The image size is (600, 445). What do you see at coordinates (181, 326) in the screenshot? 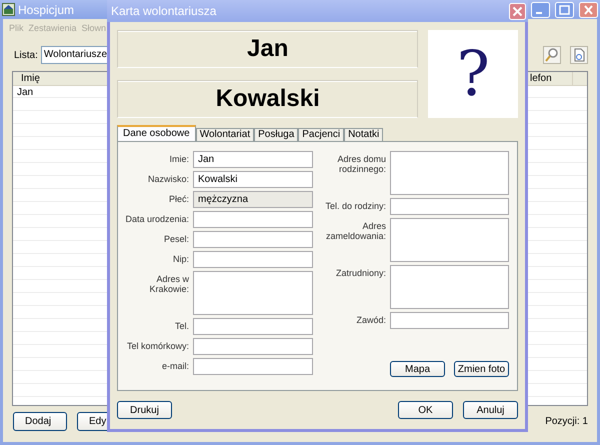
I see `field-label: Tel.` at bounding box center [181, 326].